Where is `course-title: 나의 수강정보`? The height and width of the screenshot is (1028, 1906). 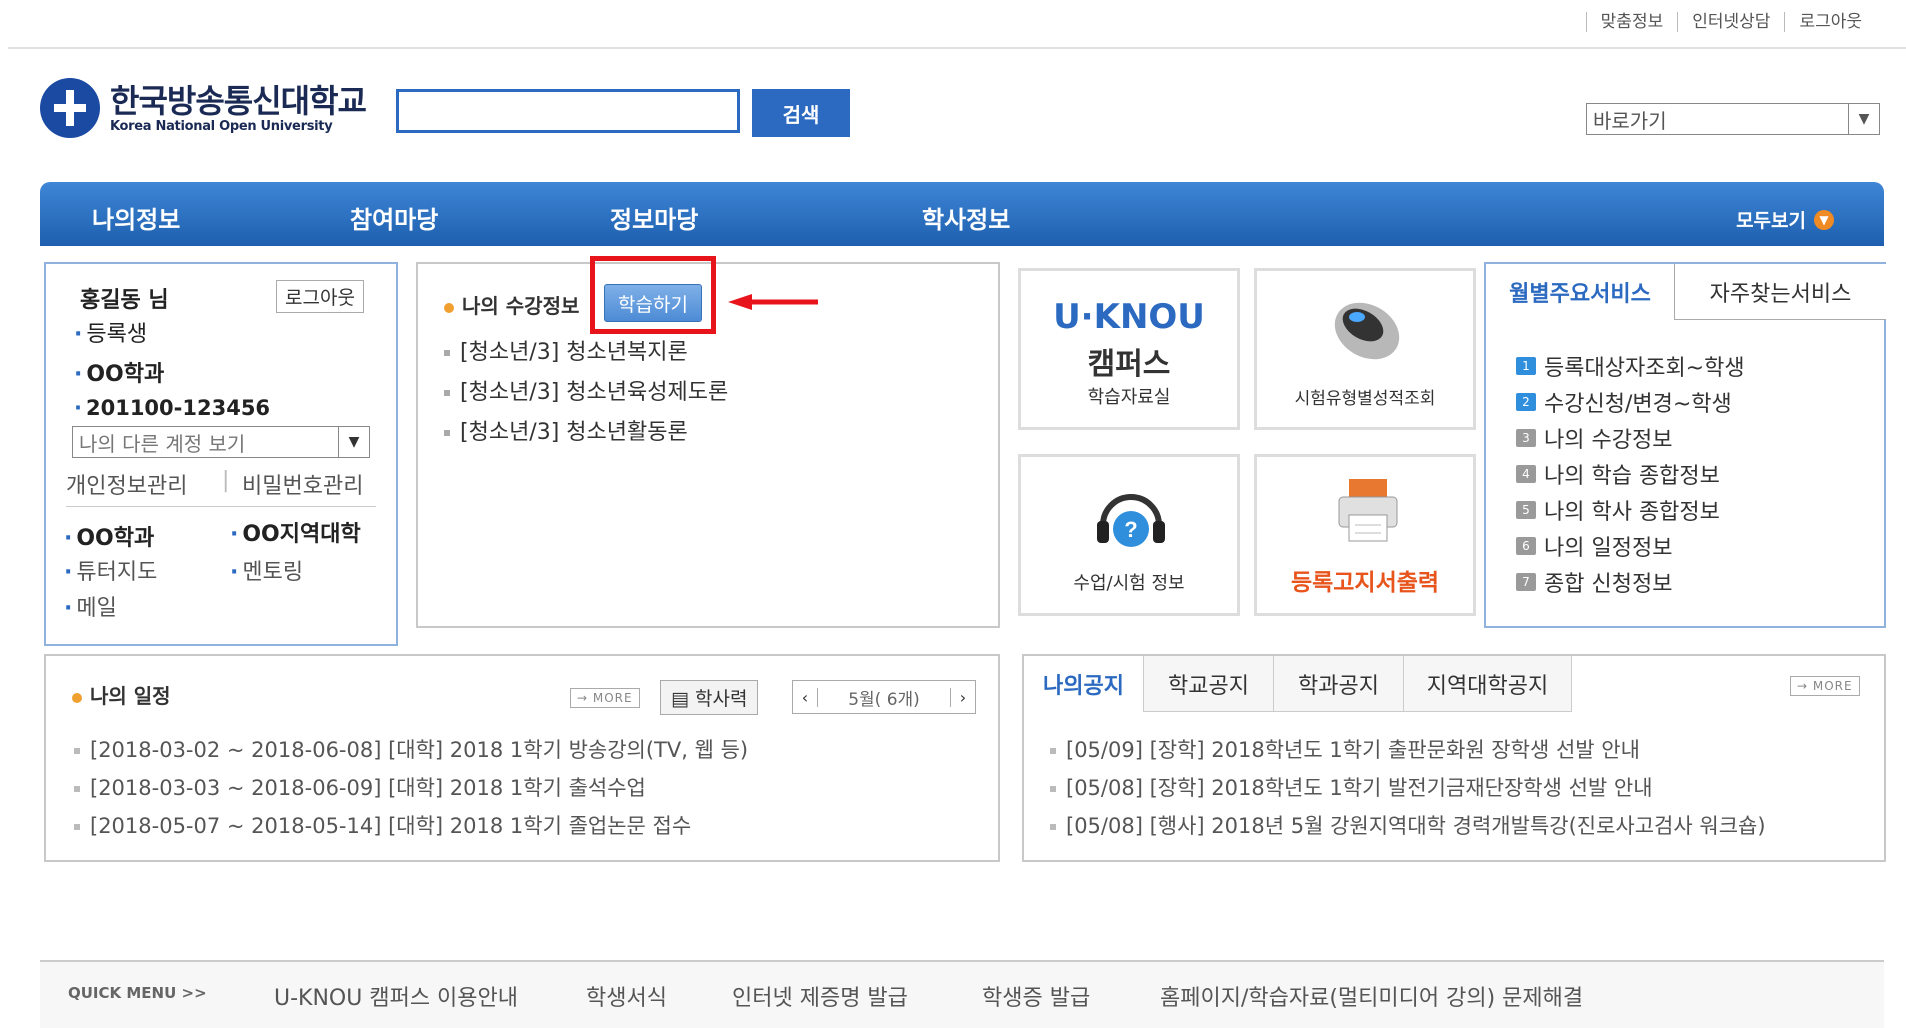
course-title: 나의 수강정보 is located at coordinates (511, 304).